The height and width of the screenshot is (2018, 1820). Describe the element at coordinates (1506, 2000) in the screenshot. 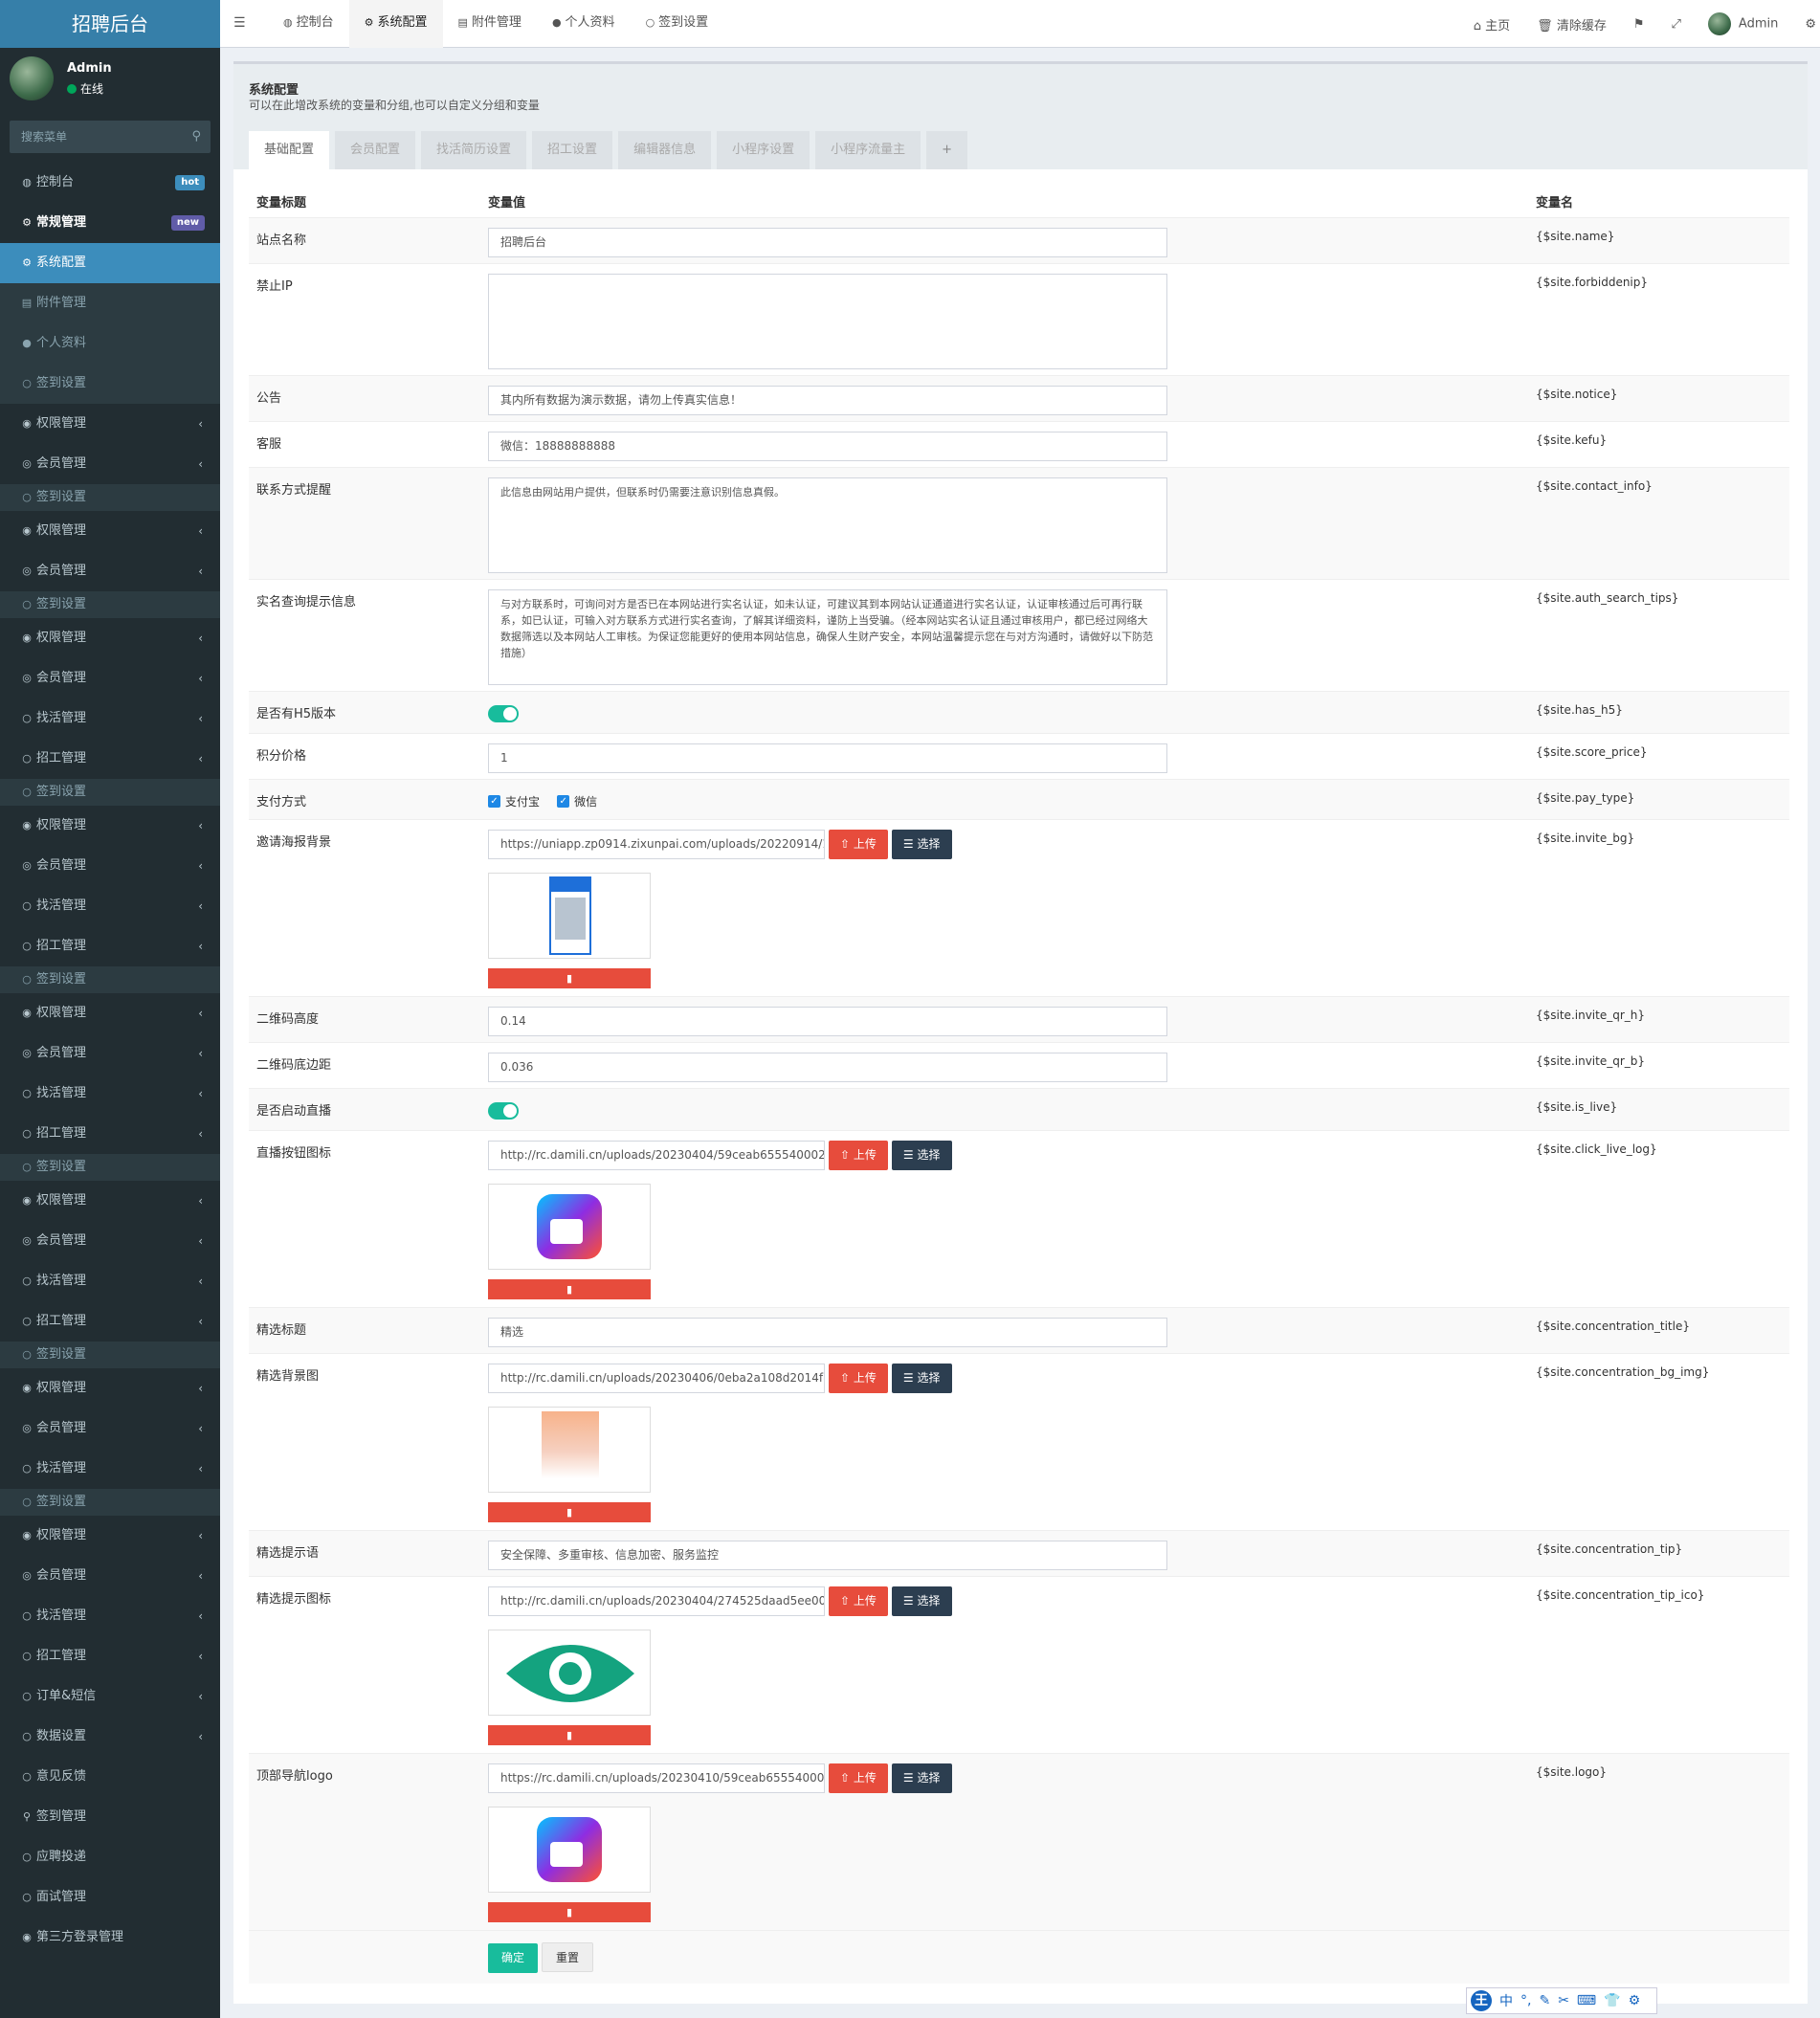

I see `ime-lang: 中` at that location.